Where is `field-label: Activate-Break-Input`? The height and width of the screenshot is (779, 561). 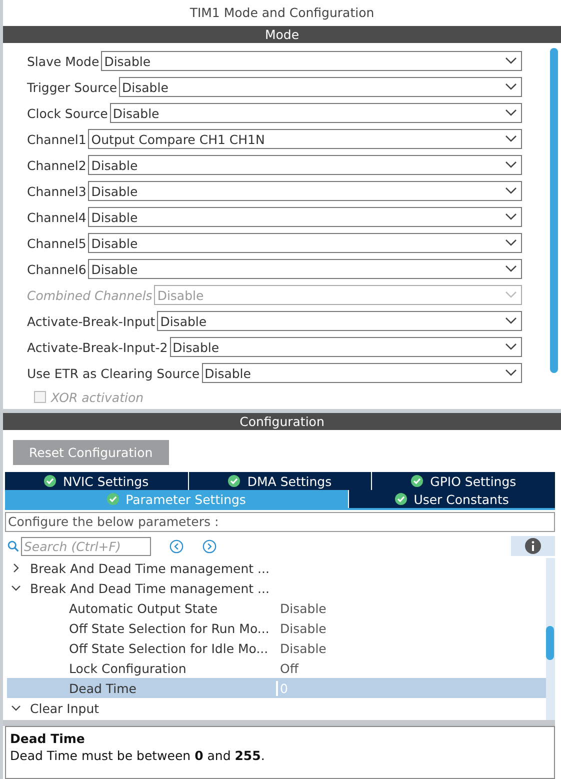
field-label: Activate-Break-Input is located at coordinates (91, 321).